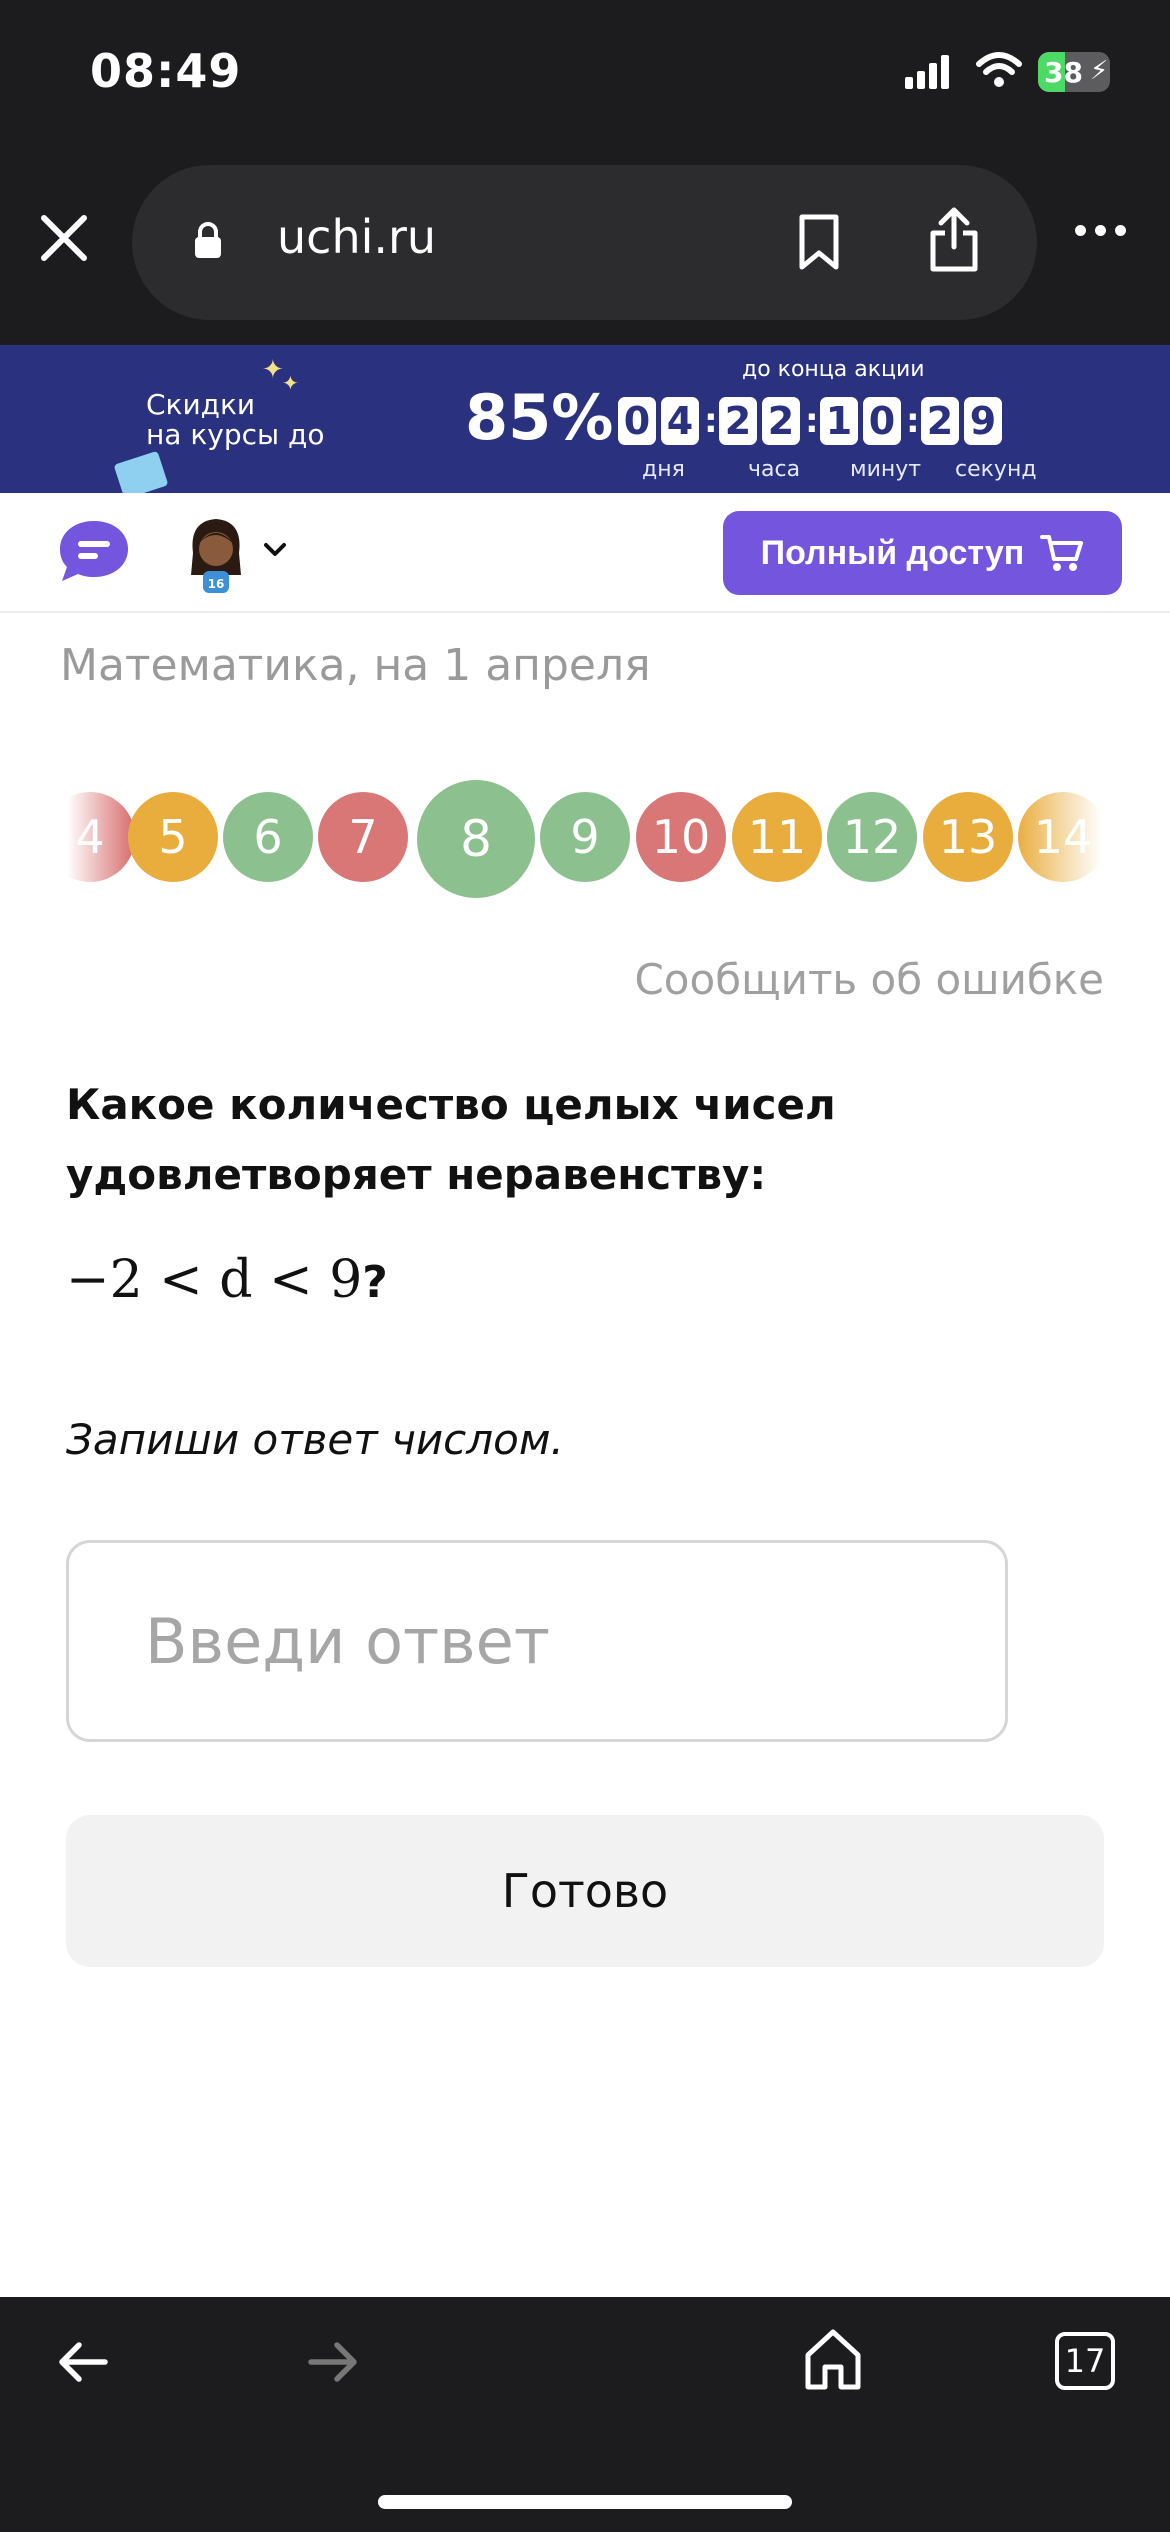 The height and width of the screenshot is (2532, 1170). Describe the element at coordinates (839, 421) in the screenshot. I see `timer-digit: 1` at that location.